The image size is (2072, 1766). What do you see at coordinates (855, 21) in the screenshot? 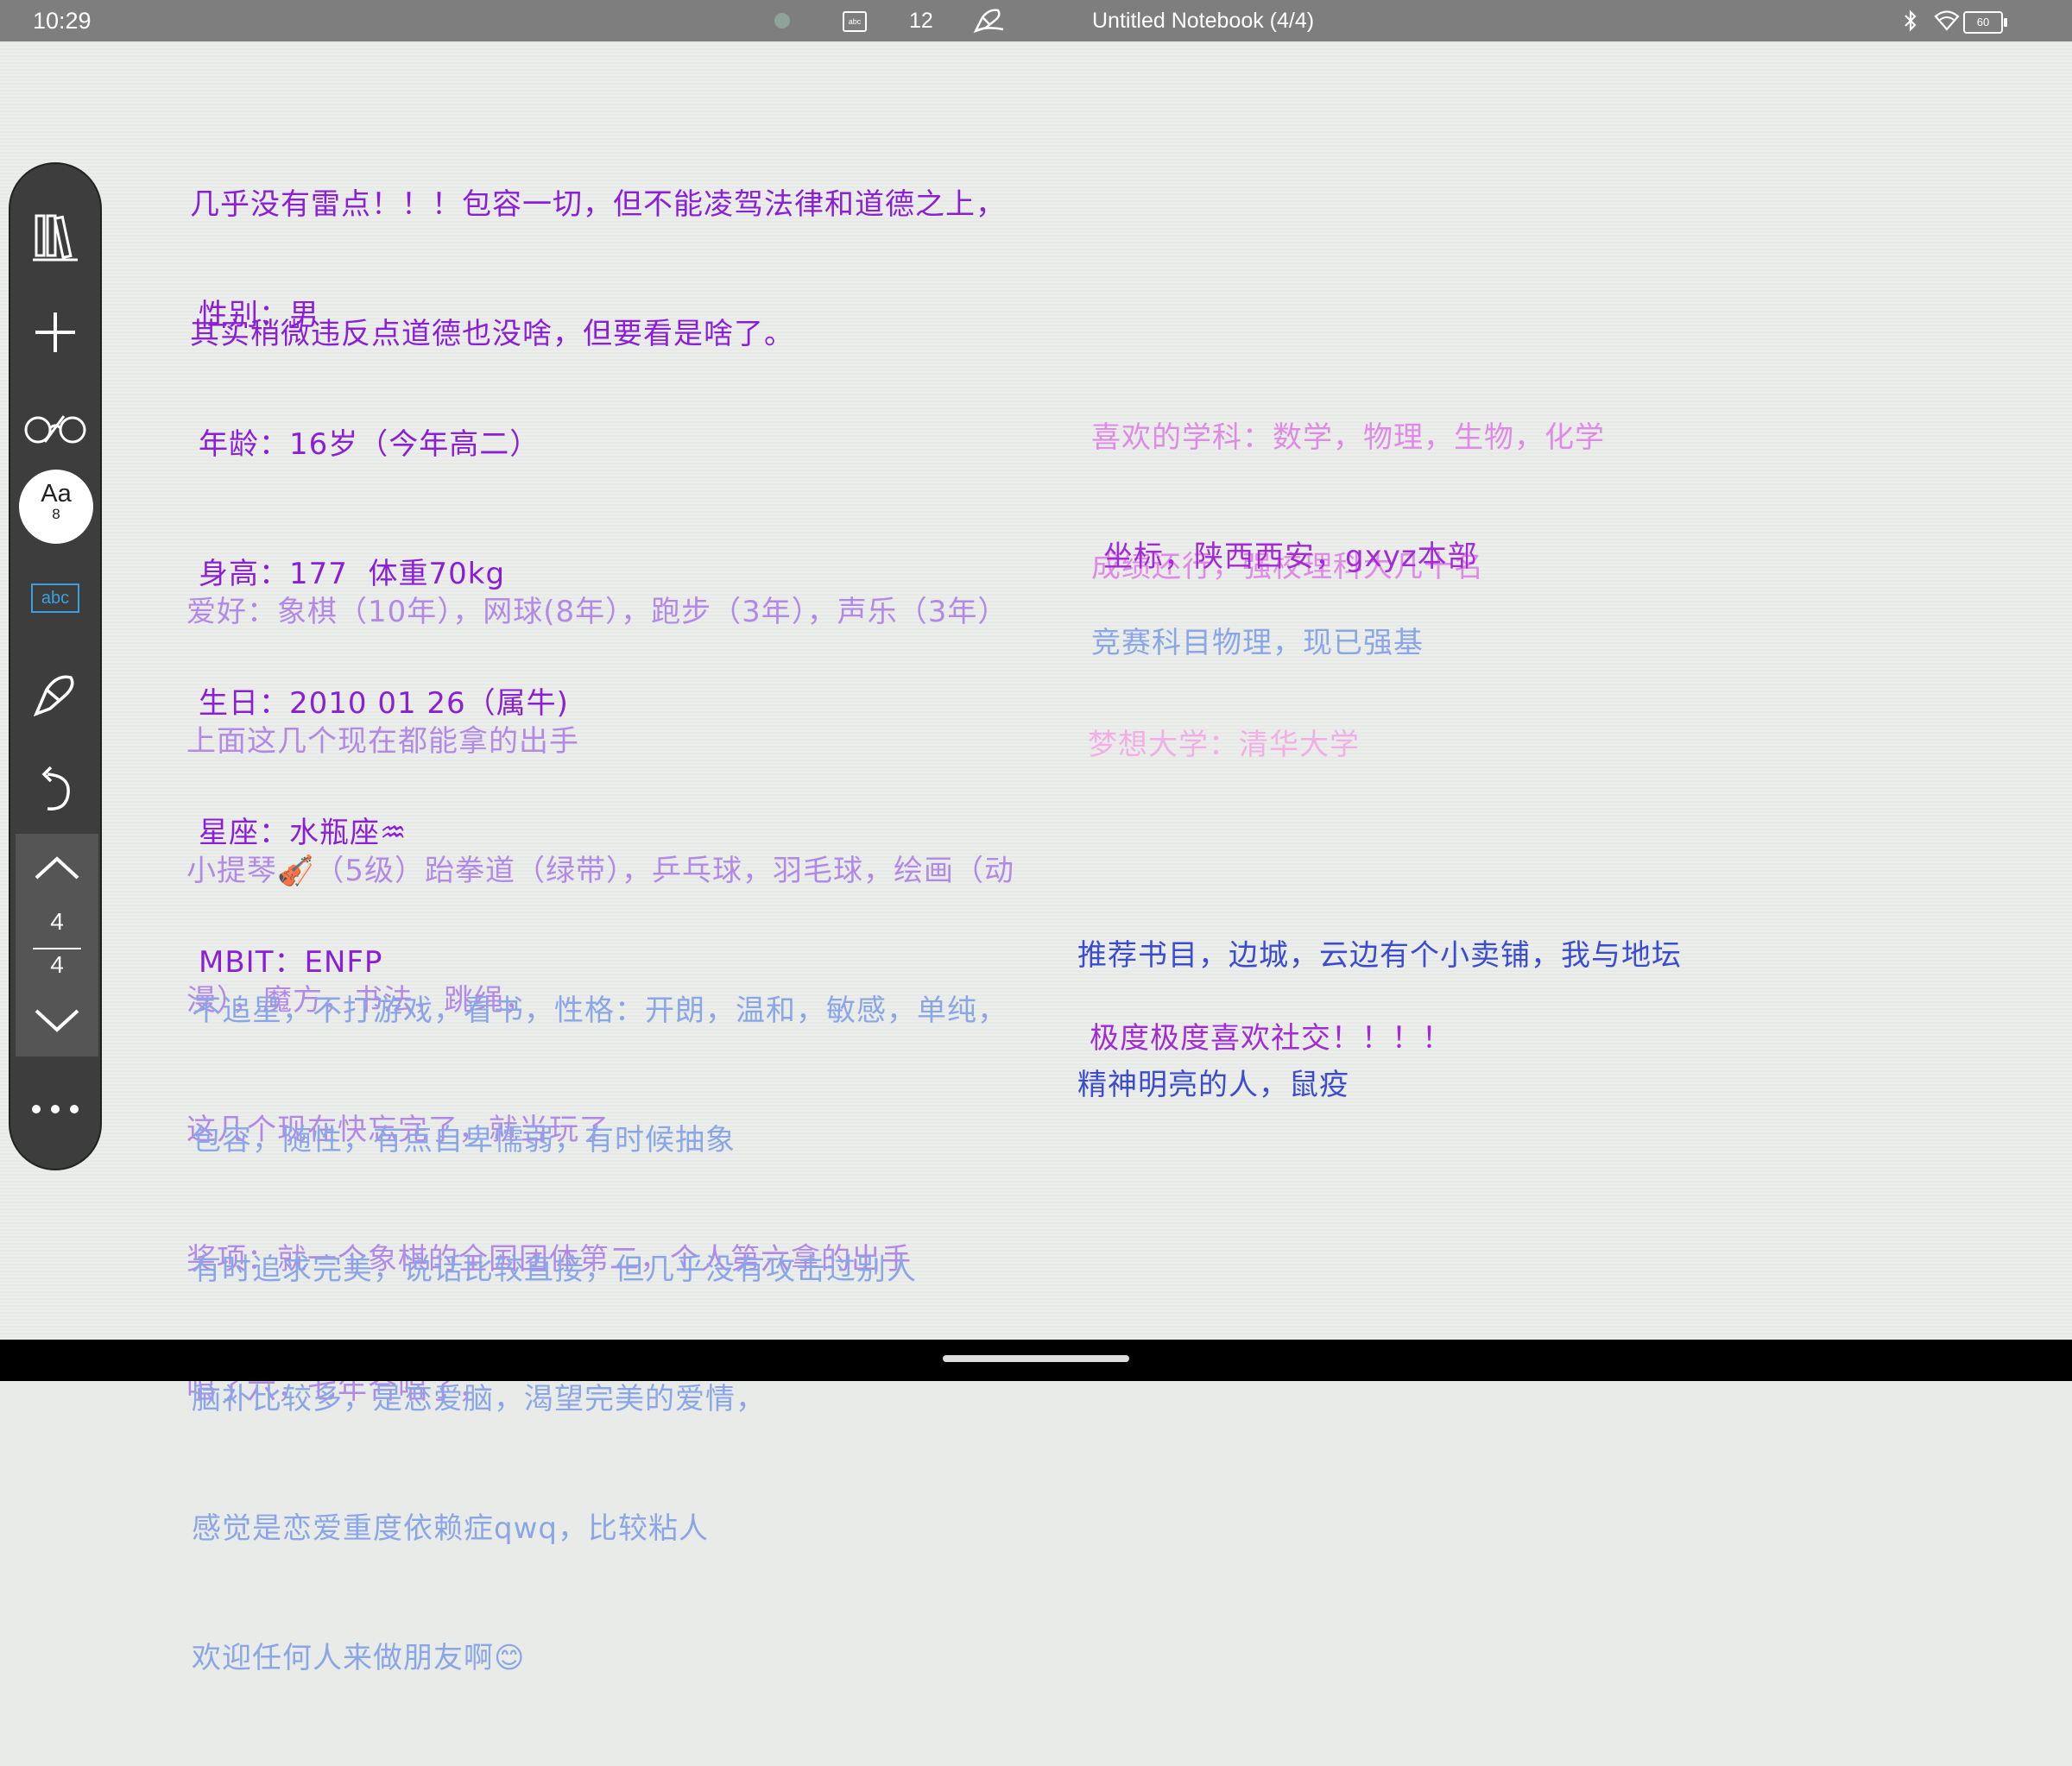
I see `keyboard-icon: abc` at bounding box center [855, 21].